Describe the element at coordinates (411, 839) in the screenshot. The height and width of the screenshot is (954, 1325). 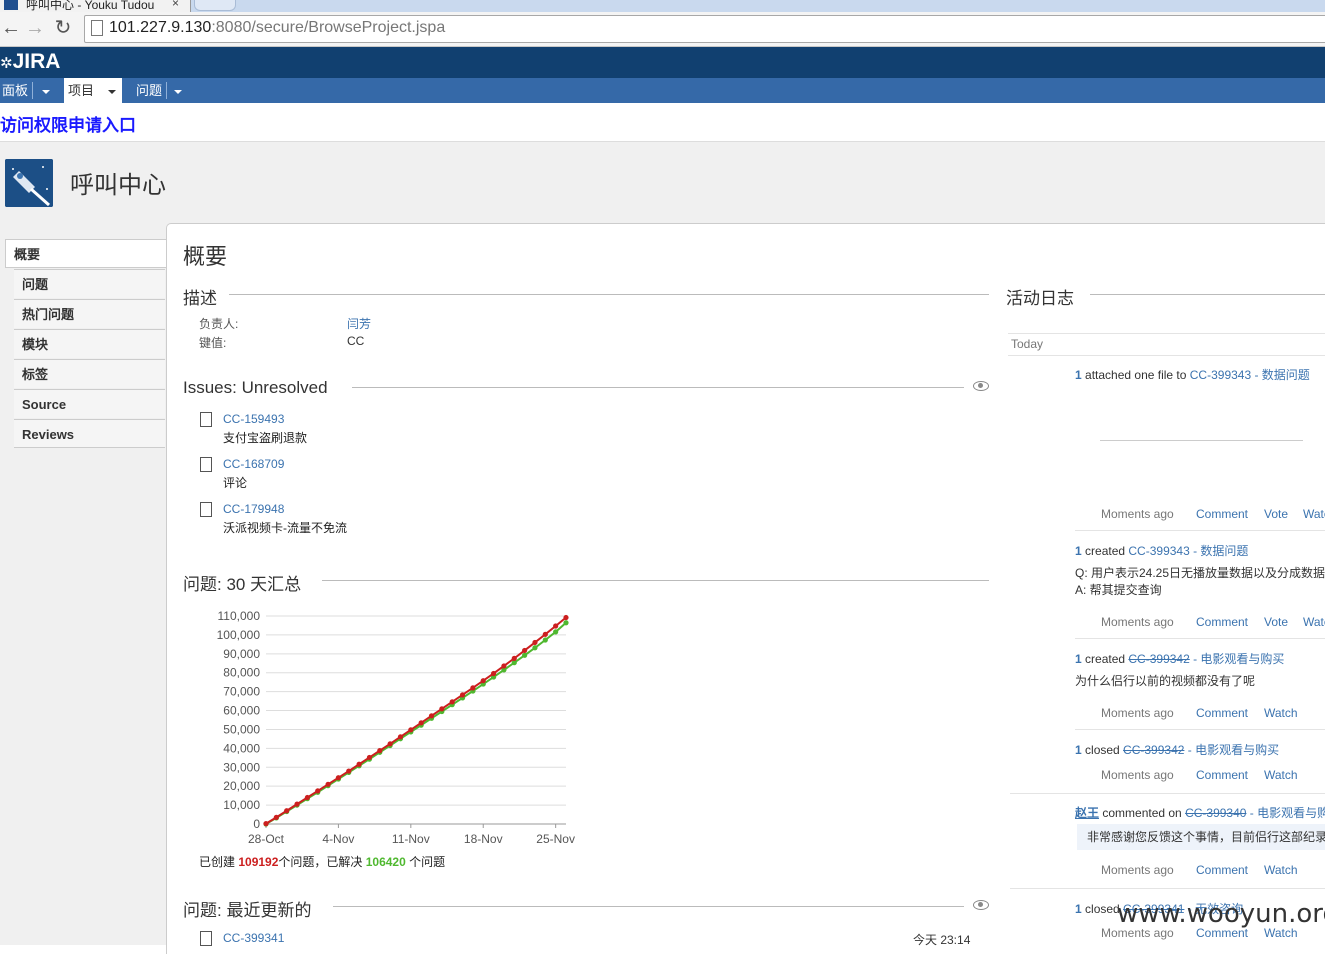
I see `x-tick-label: 11-Nov` at that location.